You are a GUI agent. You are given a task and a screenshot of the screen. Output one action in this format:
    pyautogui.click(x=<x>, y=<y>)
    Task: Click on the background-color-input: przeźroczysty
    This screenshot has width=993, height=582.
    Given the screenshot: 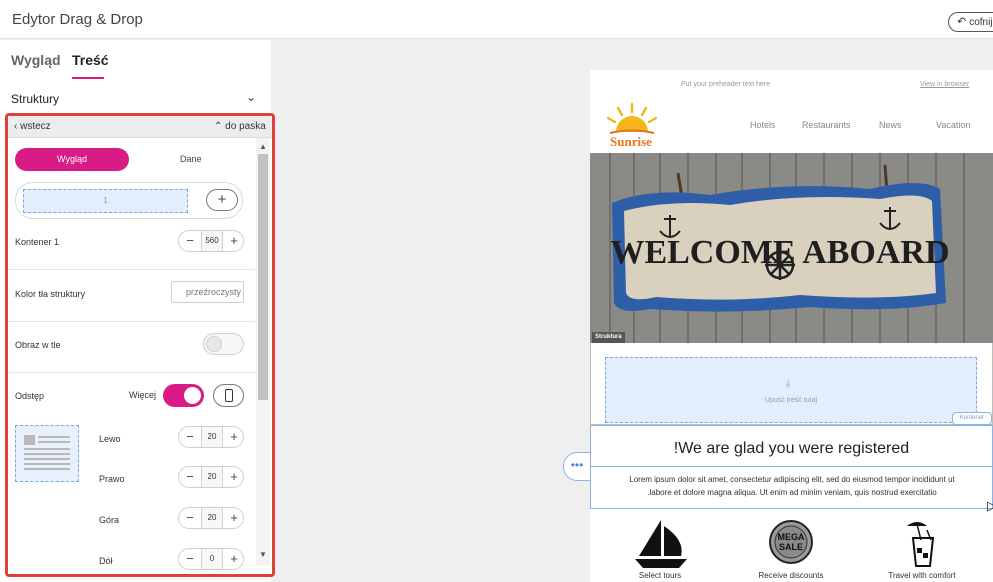 What is the action you would take?
    pyautogui.click(x=207, y=292)
    